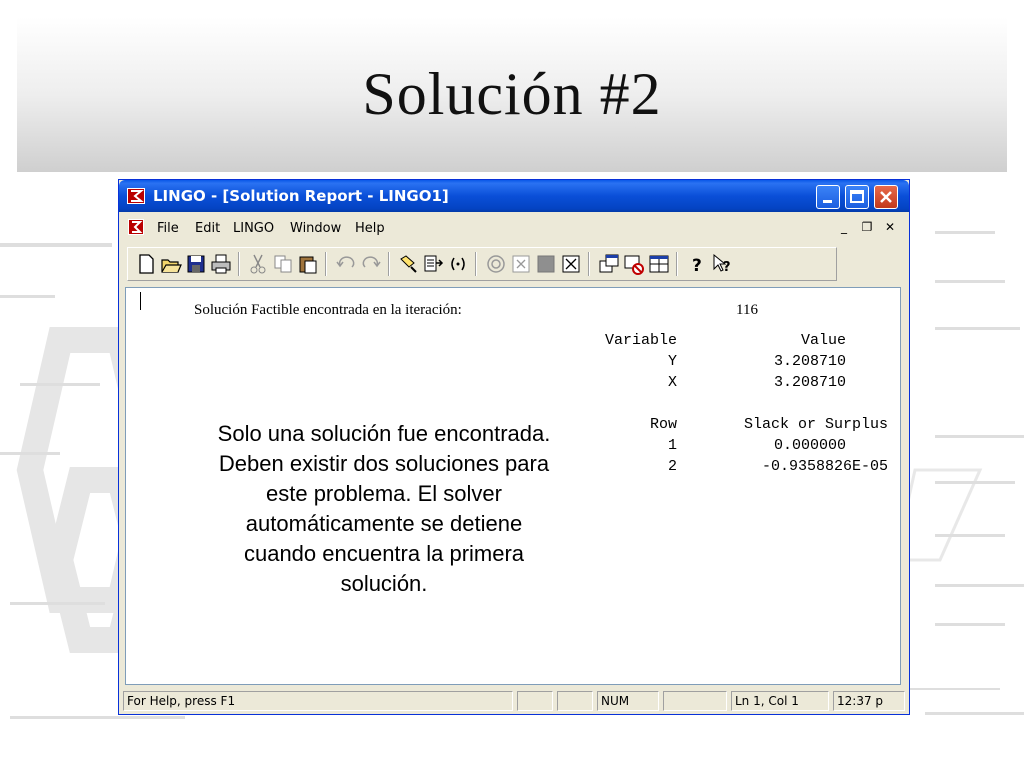 This screenshot has width=1024, height=768. What do you see at coordinates (384, 523) in the screenshot?
I see `callout-line: automáticamente se detiene` at bounding box center [384, 523].